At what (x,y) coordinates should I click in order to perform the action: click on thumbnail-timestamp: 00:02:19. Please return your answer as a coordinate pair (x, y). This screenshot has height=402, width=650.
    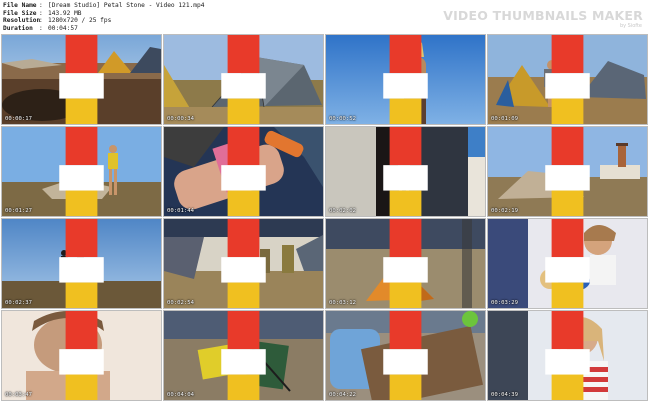
    Looking at the image, I should click on (504, 211).